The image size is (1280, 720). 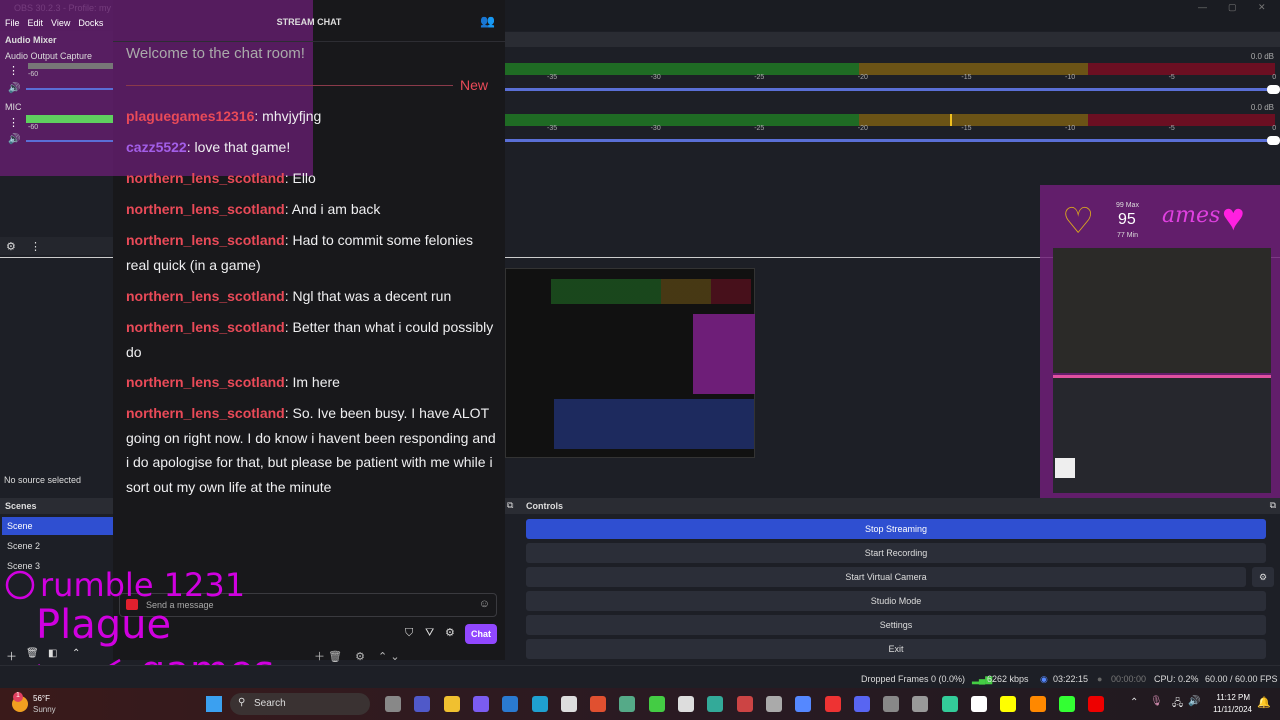 What do you see at coordinates (1096, 704) in the screenshot?
I see `youtube-icon` at bounding box center [1096, 704].